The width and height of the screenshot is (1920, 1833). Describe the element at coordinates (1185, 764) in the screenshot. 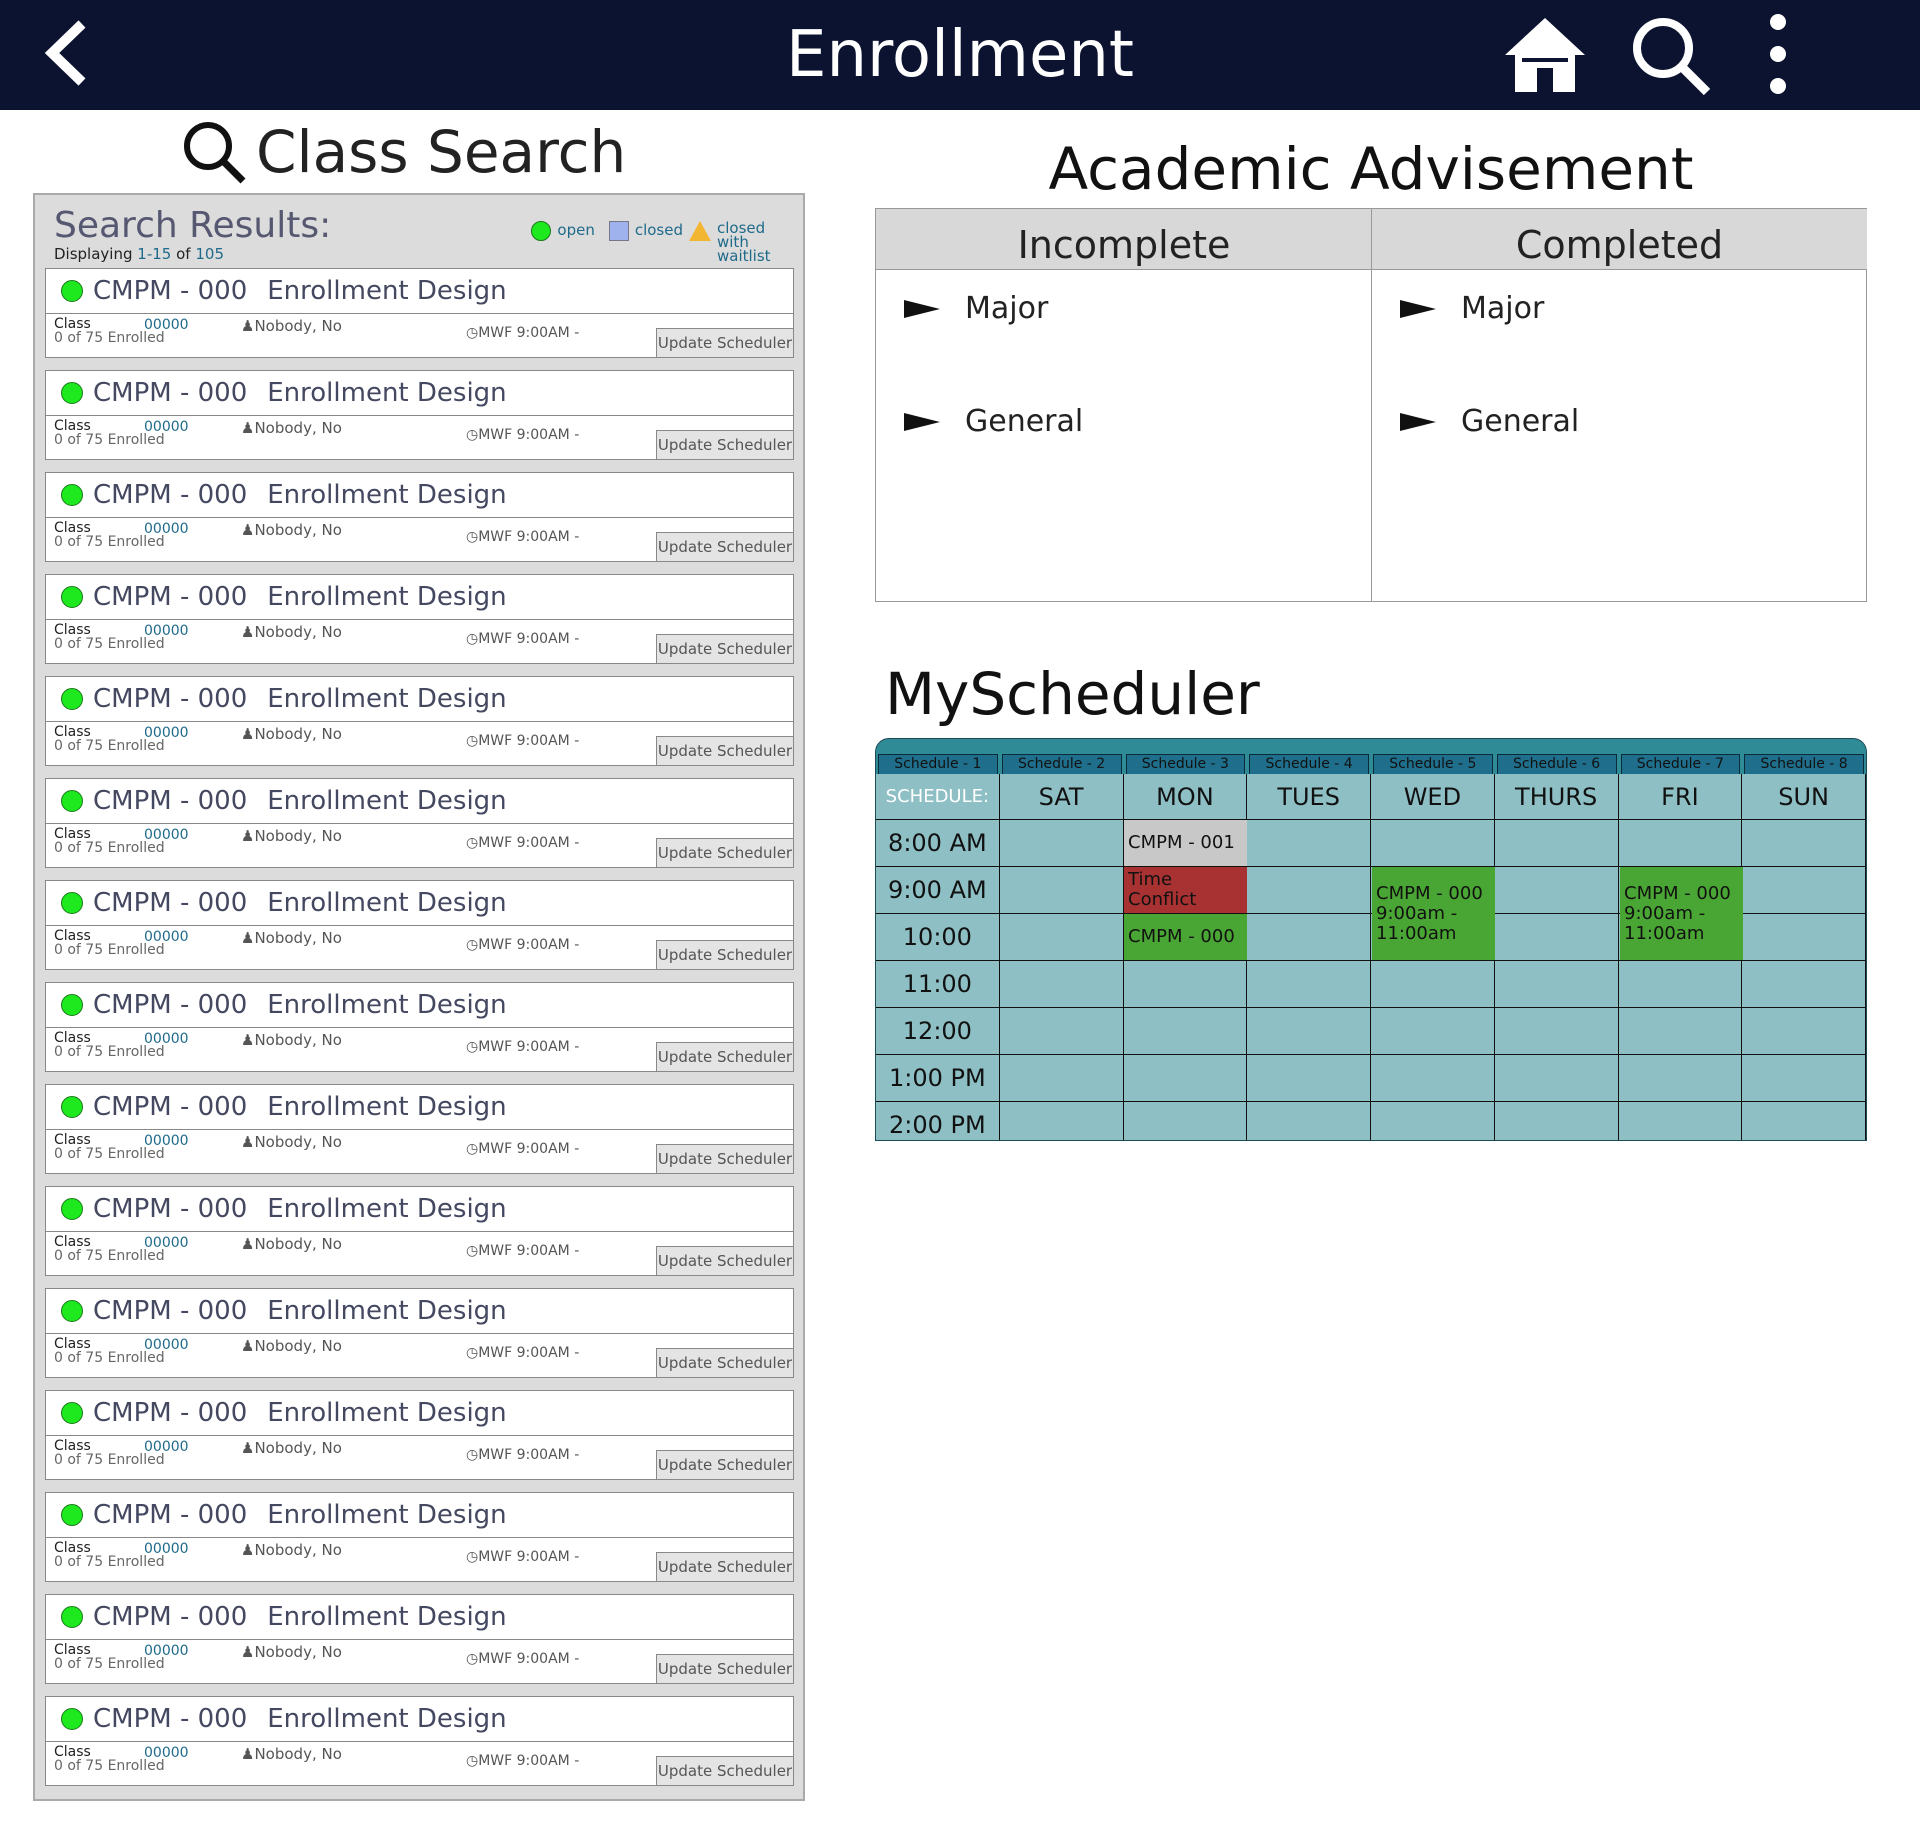

I see `schedule-tab: Schedule - 3` at that location.